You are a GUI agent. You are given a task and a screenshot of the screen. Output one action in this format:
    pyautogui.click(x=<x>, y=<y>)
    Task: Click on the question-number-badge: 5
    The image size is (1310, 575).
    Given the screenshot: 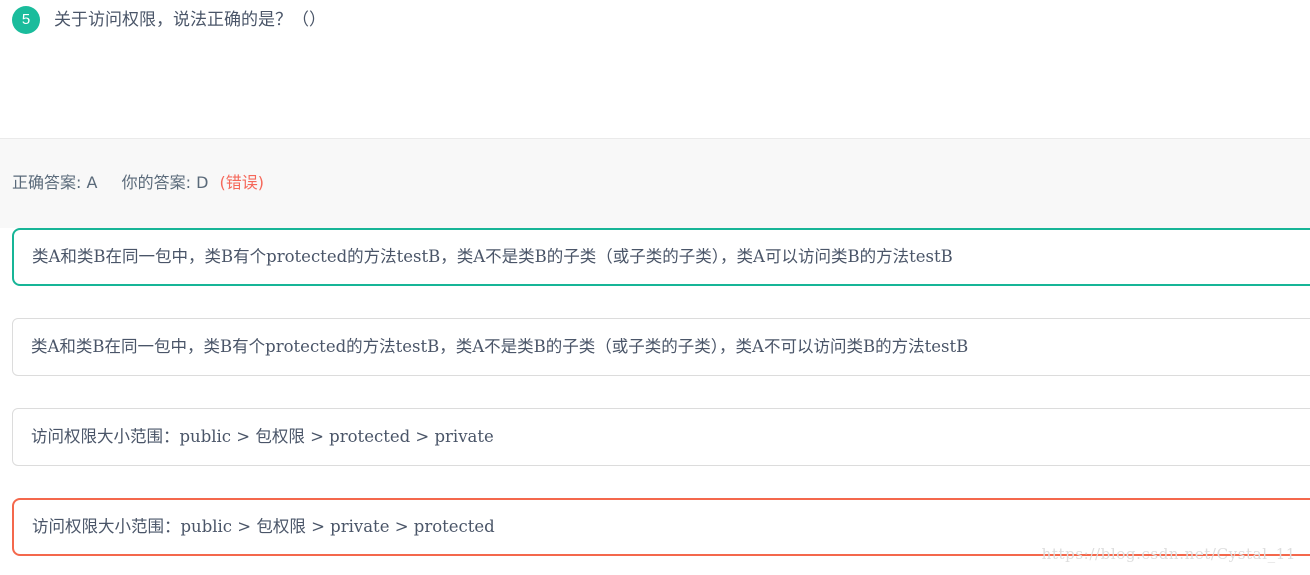 What is the action you would take?
    pyautogui.click(x=26, y=20)
    